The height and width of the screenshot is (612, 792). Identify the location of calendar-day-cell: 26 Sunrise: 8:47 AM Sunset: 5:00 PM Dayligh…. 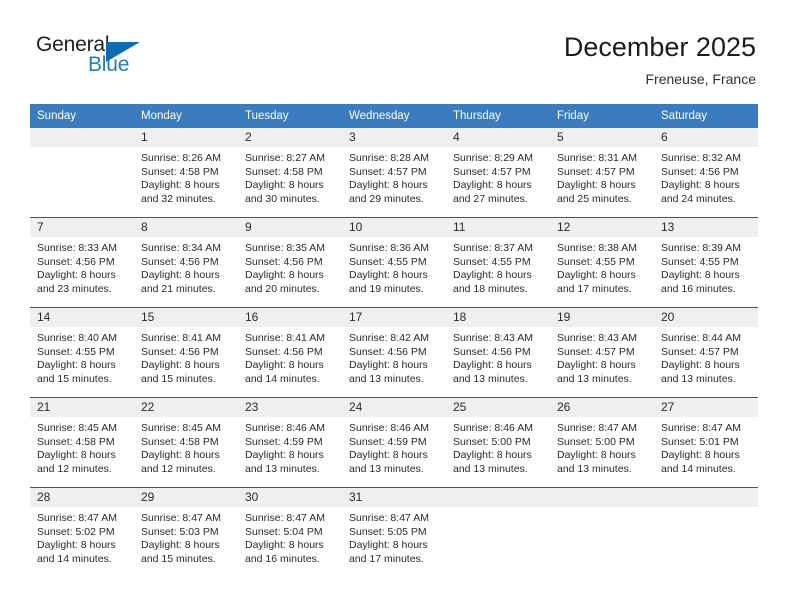
(602, 442).